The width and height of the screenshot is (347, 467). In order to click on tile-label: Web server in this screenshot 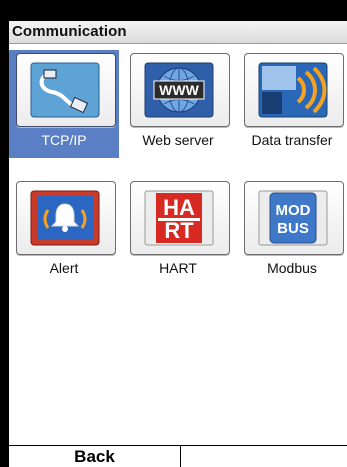, I will do `click(178, 140)`.